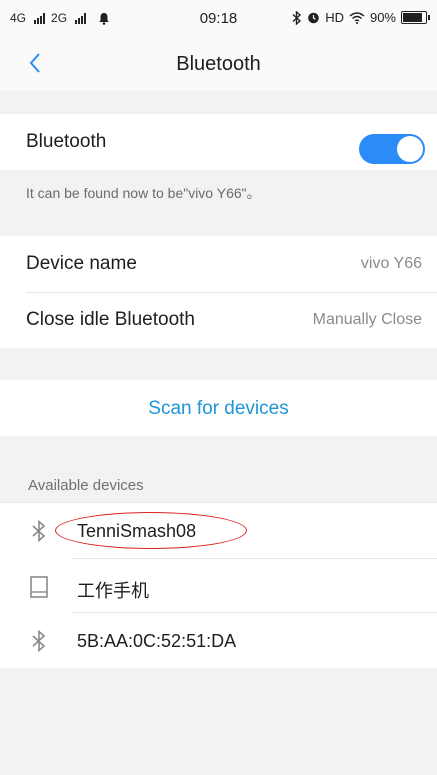 Image resolution: width=437 pixels, height=775 pixels. Describe the element at coordinates (218, 587) in the screenshot. I see `list-item-device: 工作手机` at that location.